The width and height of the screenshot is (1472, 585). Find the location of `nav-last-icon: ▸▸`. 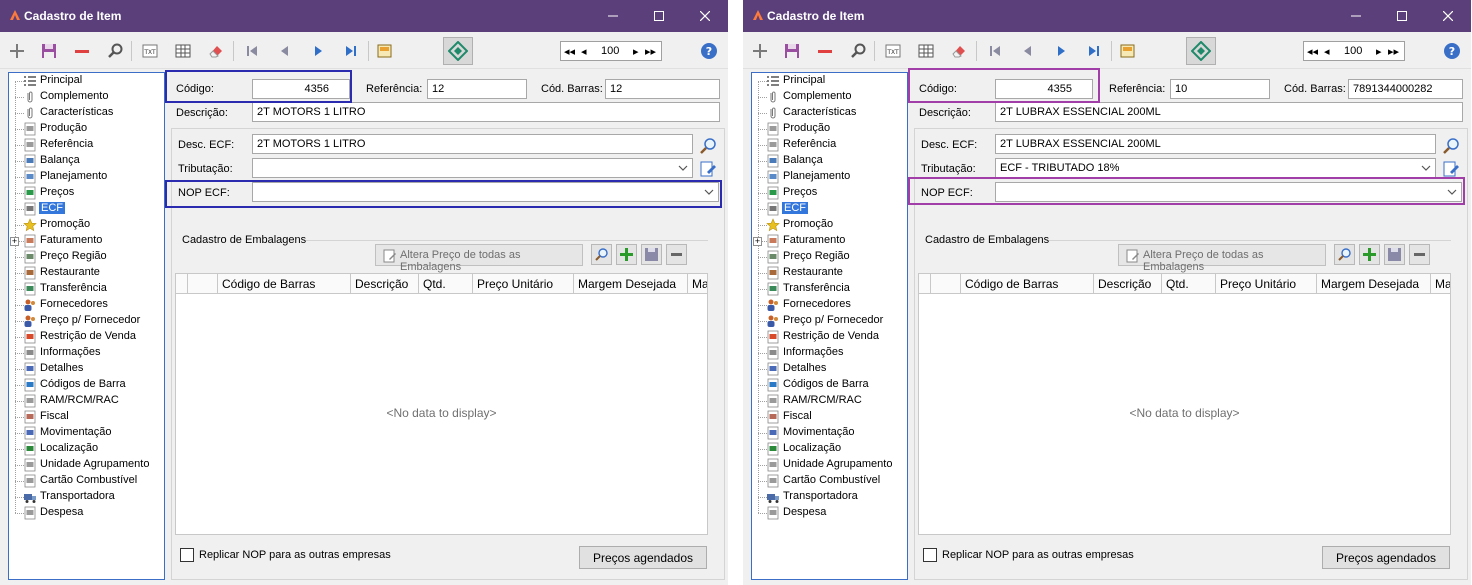

nav-last-icon: ▸▸ is located at coordinates (650, 51).